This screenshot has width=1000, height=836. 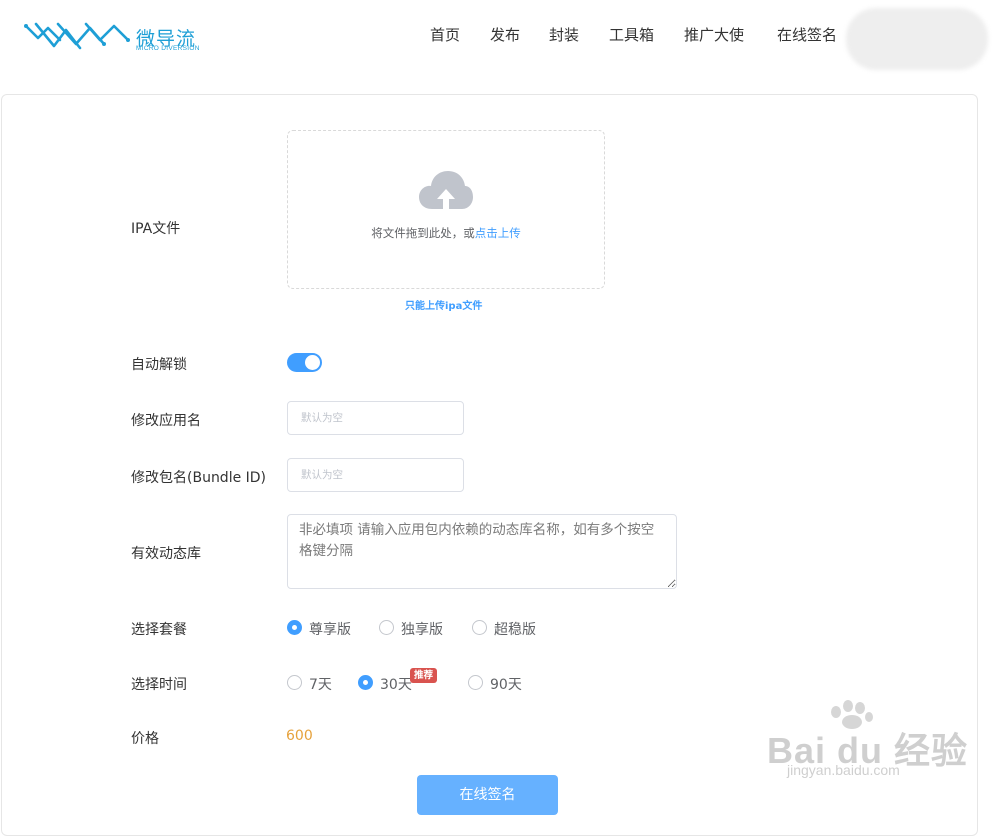 I want to click on dylib-label: 有效动态库, so click(x=166, y=554).